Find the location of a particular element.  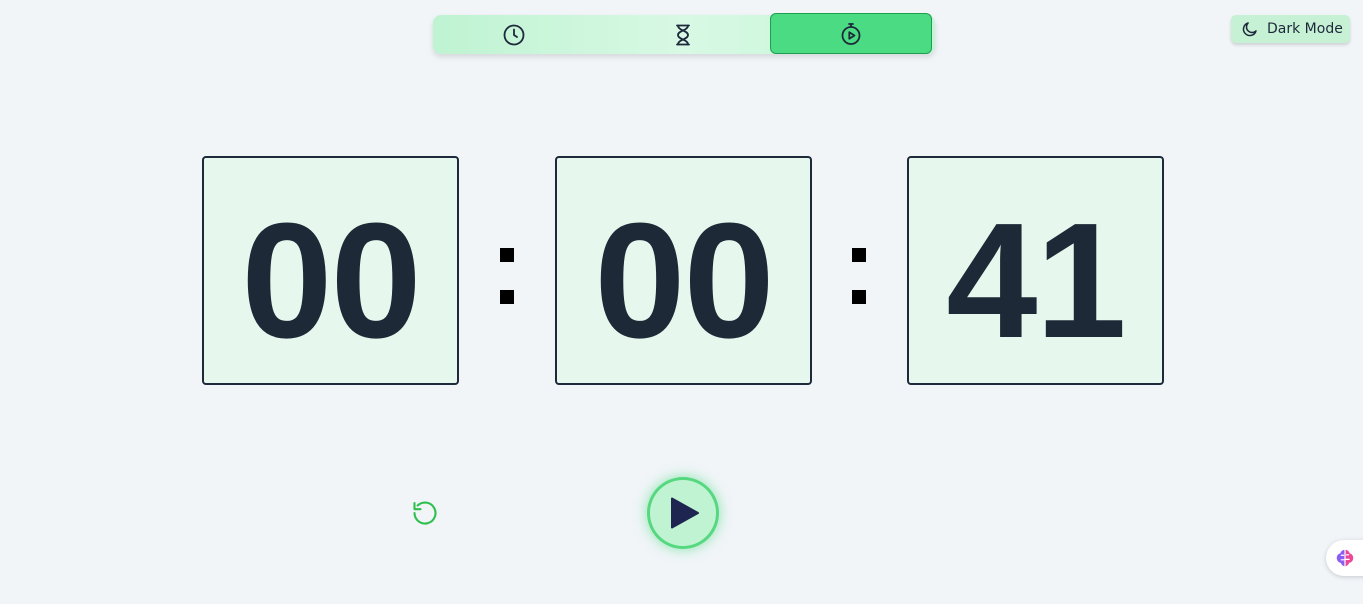

mode-switcher is located at coordinates (684, 33).